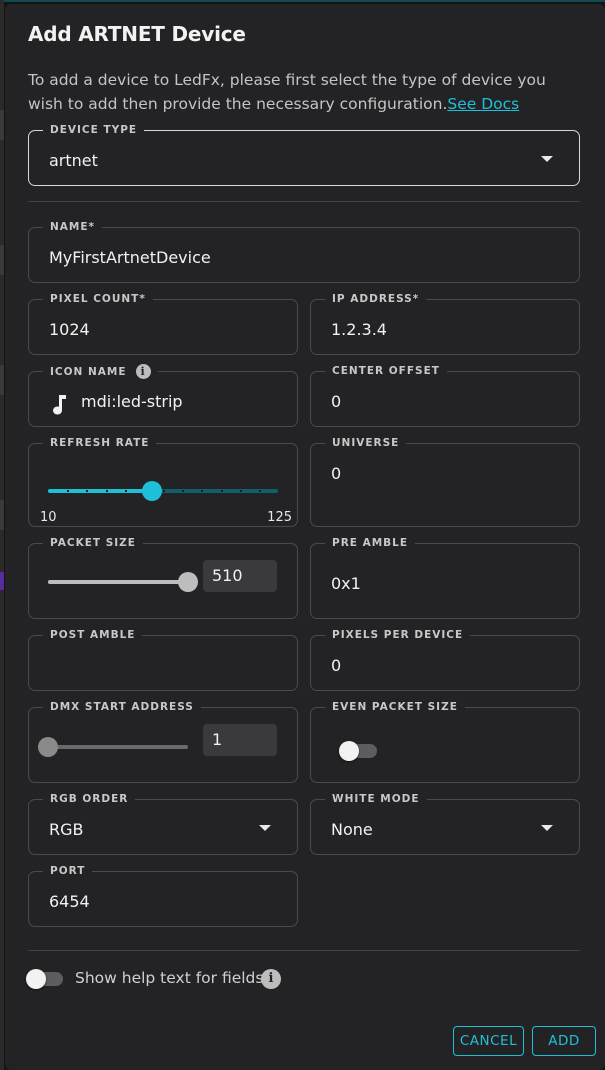  I want to click on pre-amble-field: PRE AMBLE 0x1, so click(445, 577).